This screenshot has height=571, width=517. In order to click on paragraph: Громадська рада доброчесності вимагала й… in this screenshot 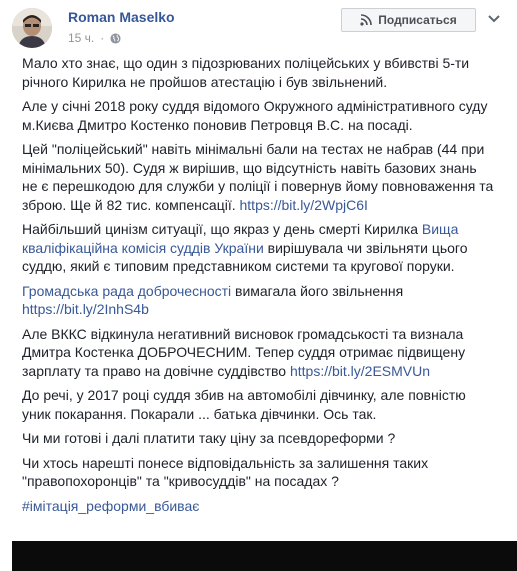, I will do `click(213, 300)`.